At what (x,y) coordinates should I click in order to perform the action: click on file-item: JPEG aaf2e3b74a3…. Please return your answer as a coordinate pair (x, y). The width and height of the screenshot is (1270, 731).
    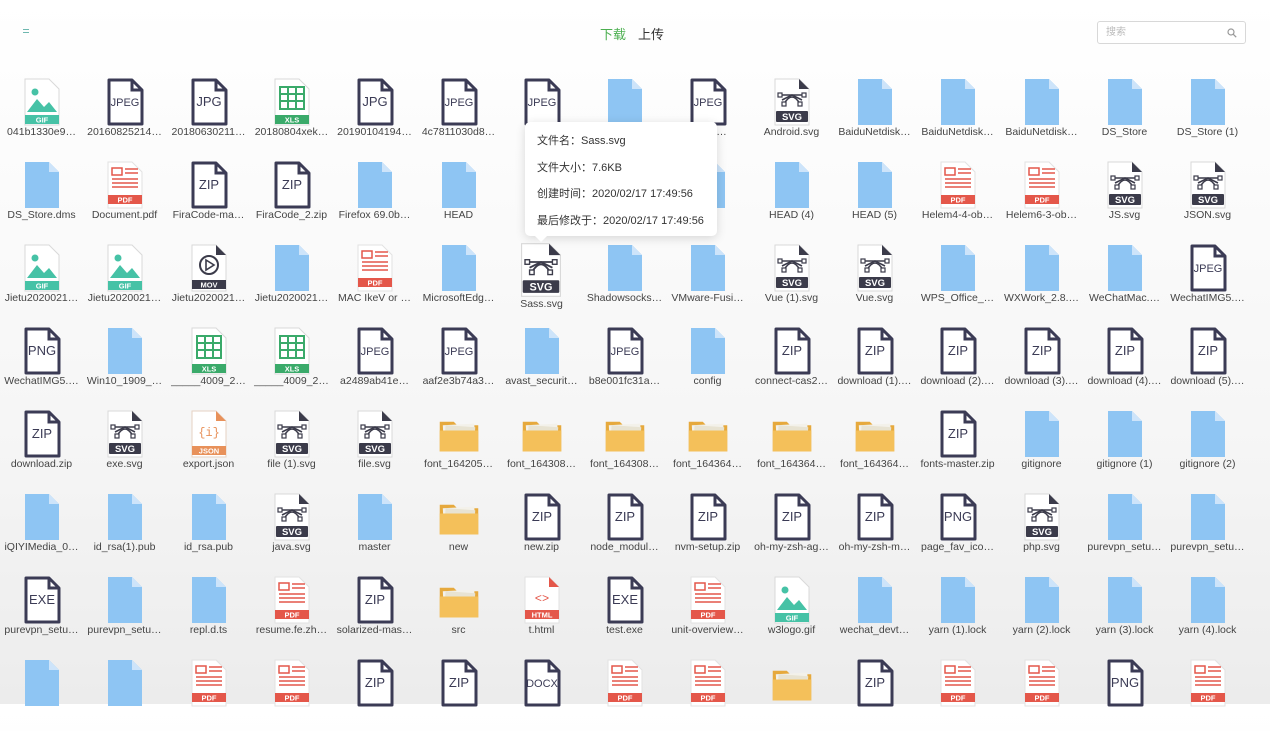
    Looking at the image, I should click on (458, 359).